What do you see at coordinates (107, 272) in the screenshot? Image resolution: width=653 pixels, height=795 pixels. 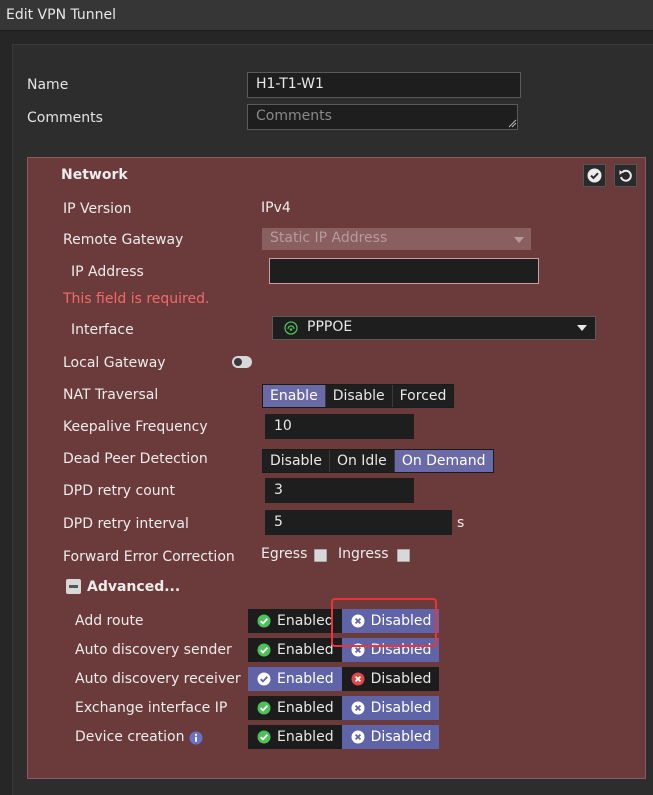 I see `ip-address-label: IP Address` at bounding box center [107, 272].